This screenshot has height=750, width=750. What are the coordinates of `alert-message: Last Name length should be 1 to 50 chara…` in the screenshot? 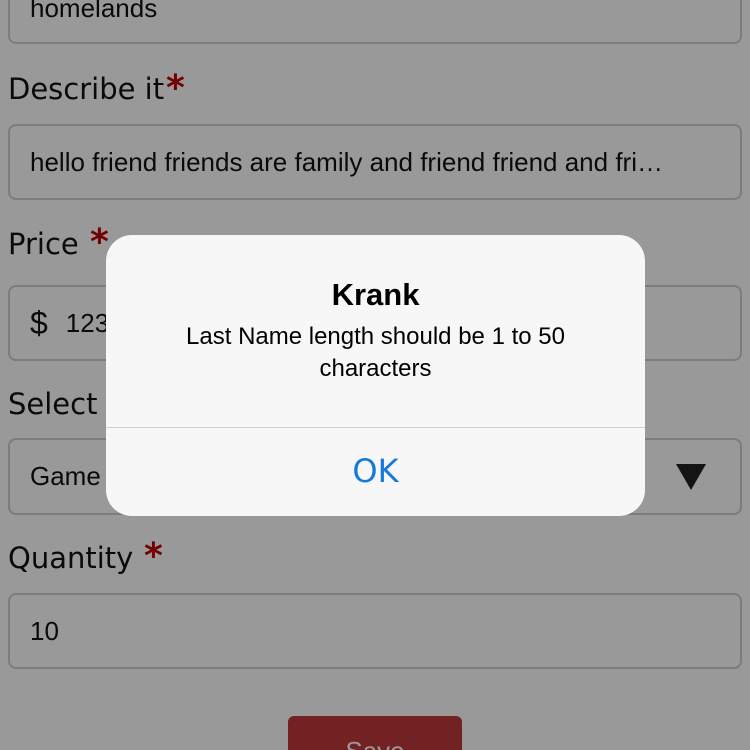 It's located at (375, 352).